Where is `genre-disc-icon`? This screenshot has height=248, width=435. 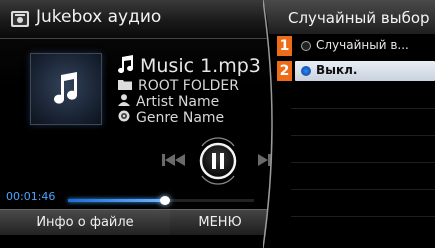 genre-disc-icon is located at coordinates (124, 118).